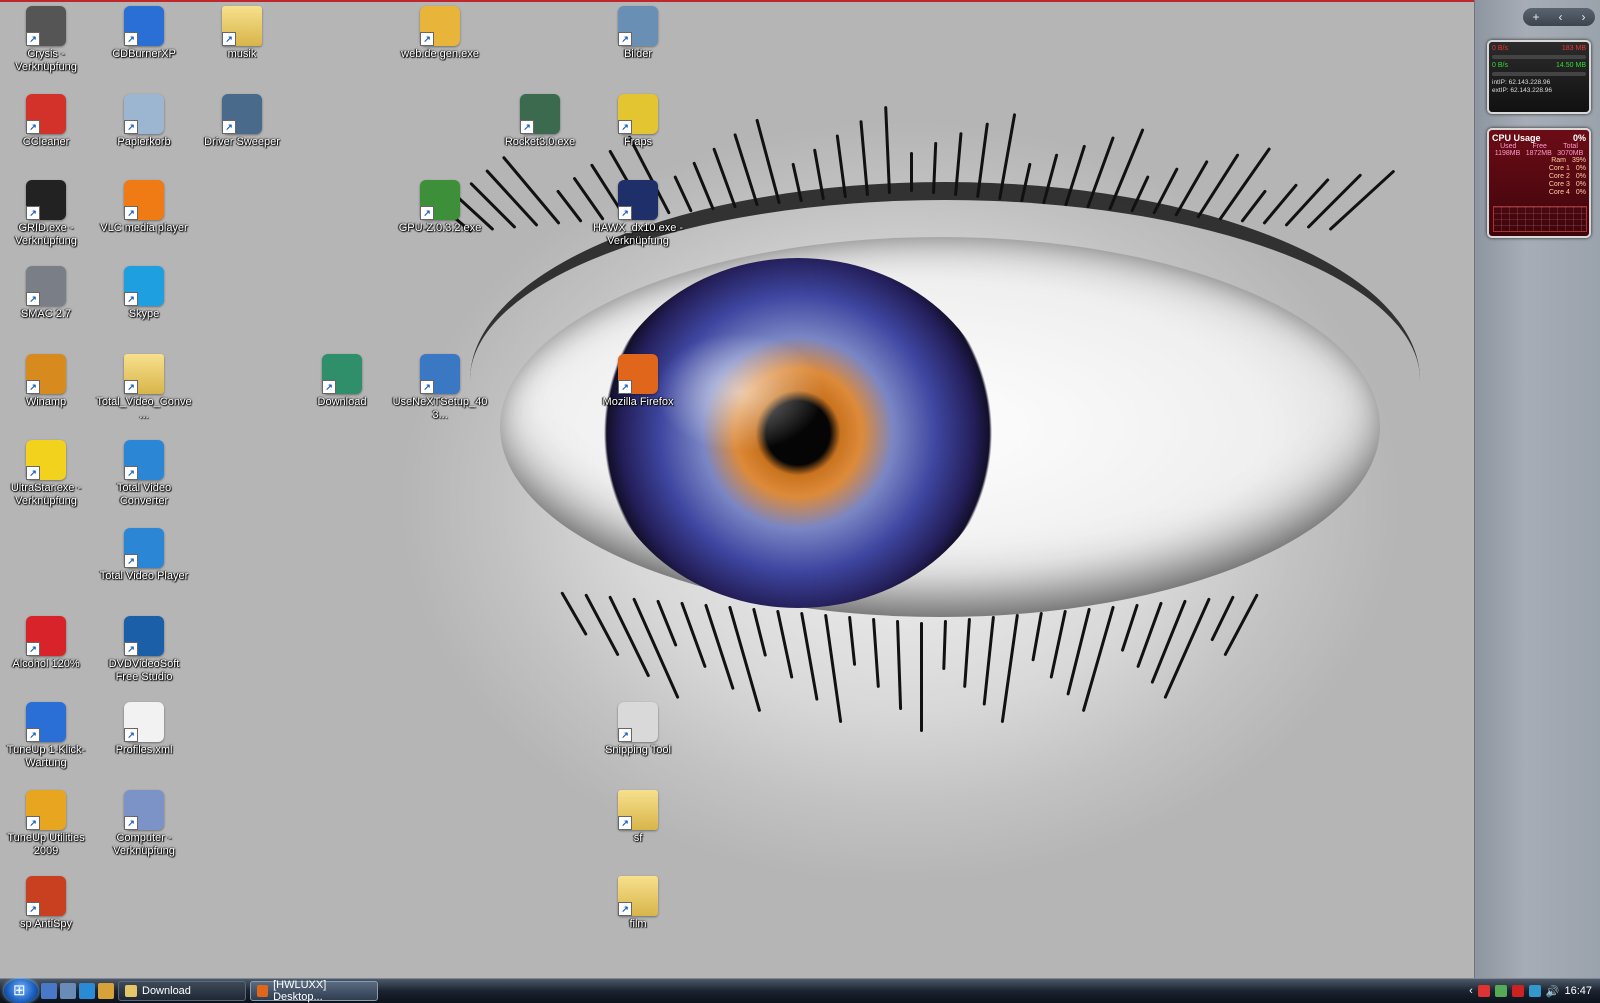  I want to click on desktop-icon-ultrastar: ↗ UltraStar.exe - Verknüpfung, so click(47, 474).